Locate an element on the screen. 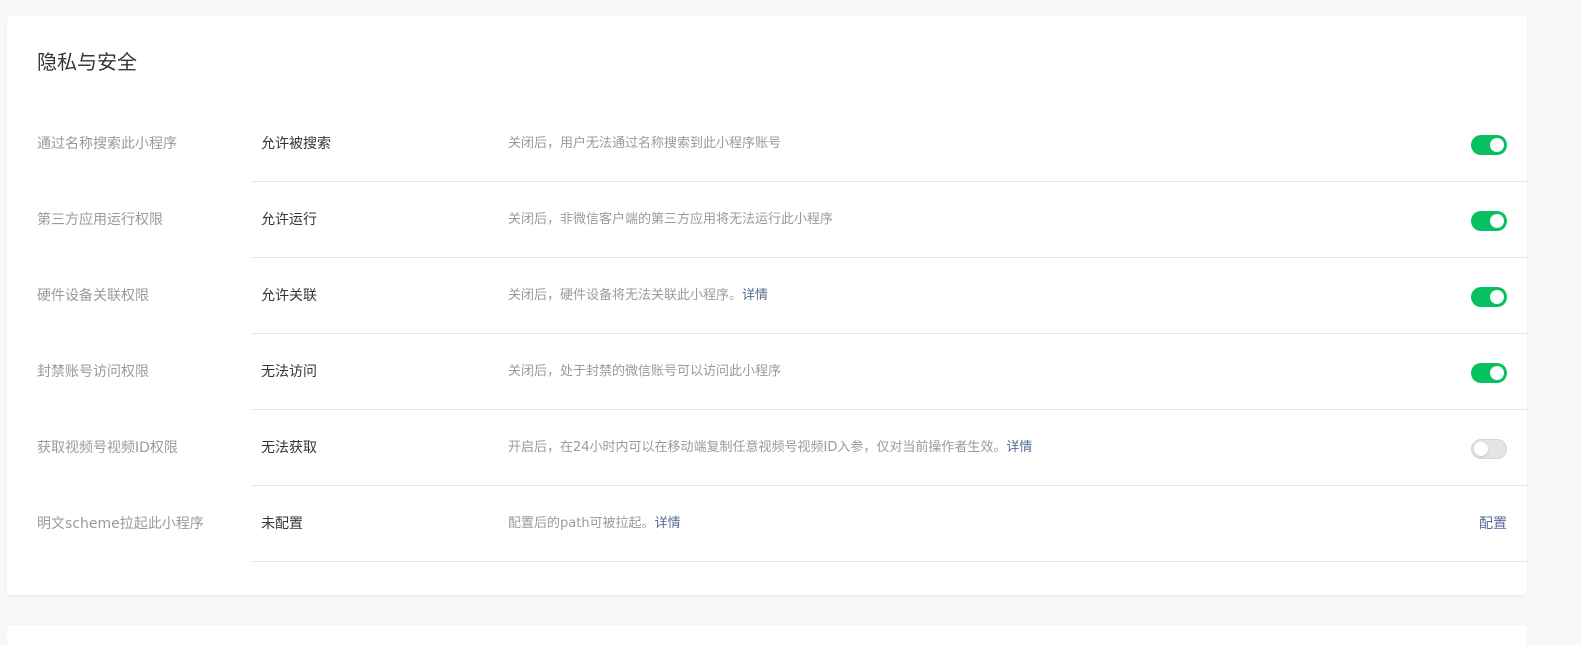 The height and width of the screenshot is (645, 1581). setting-label: 通过名称搜索此小程序 is located at coordinates (107, 144).